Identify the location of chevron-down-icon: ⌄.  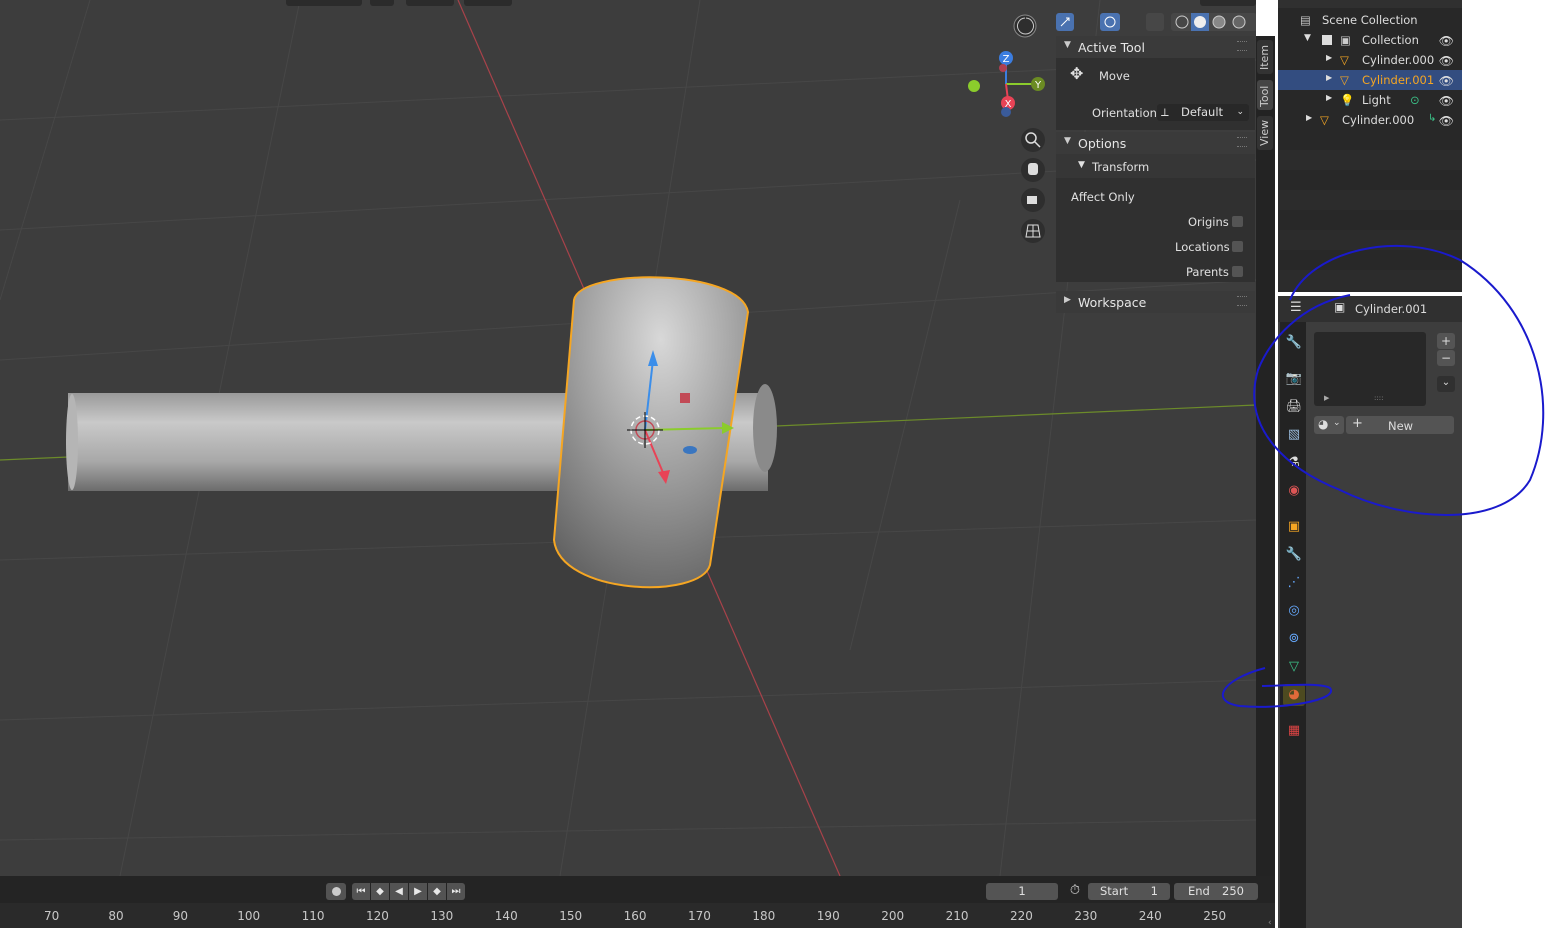
(1240, 112).